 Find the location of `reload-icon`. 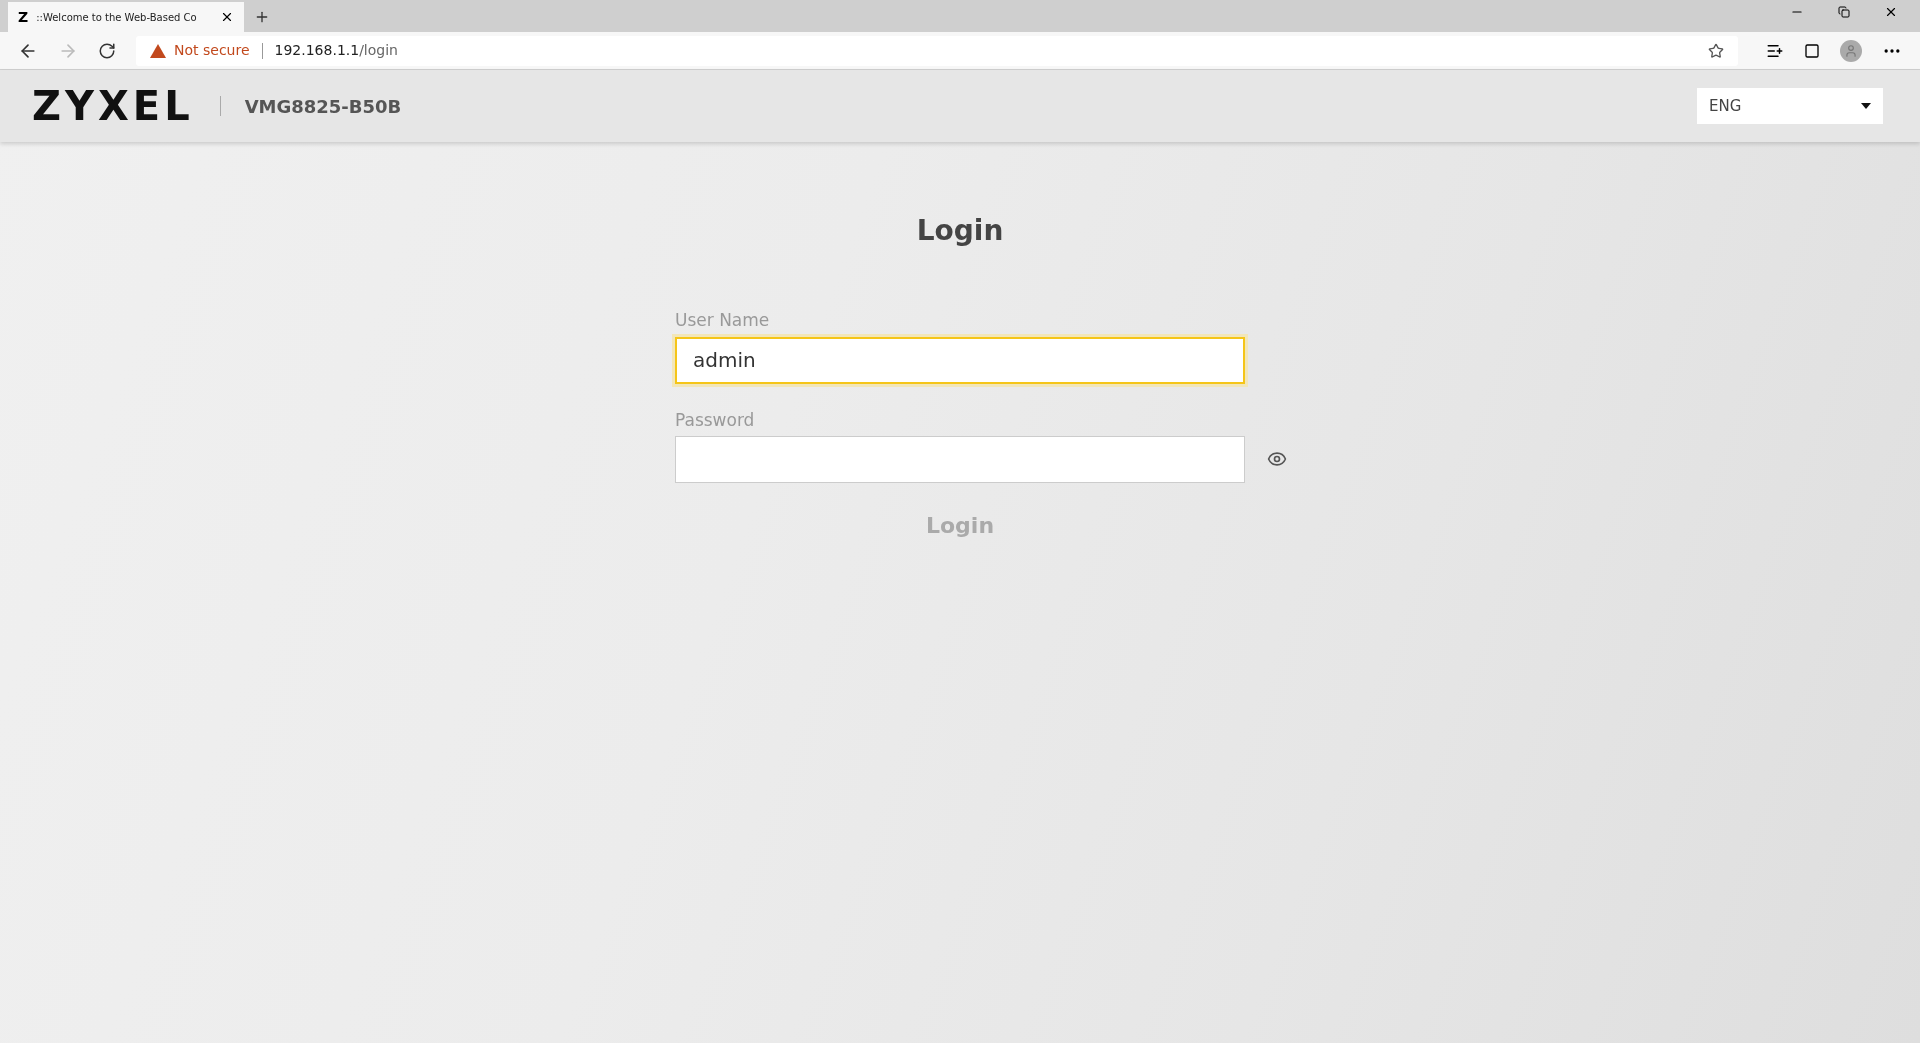

reload-icon is located at coordinates (107, 50).